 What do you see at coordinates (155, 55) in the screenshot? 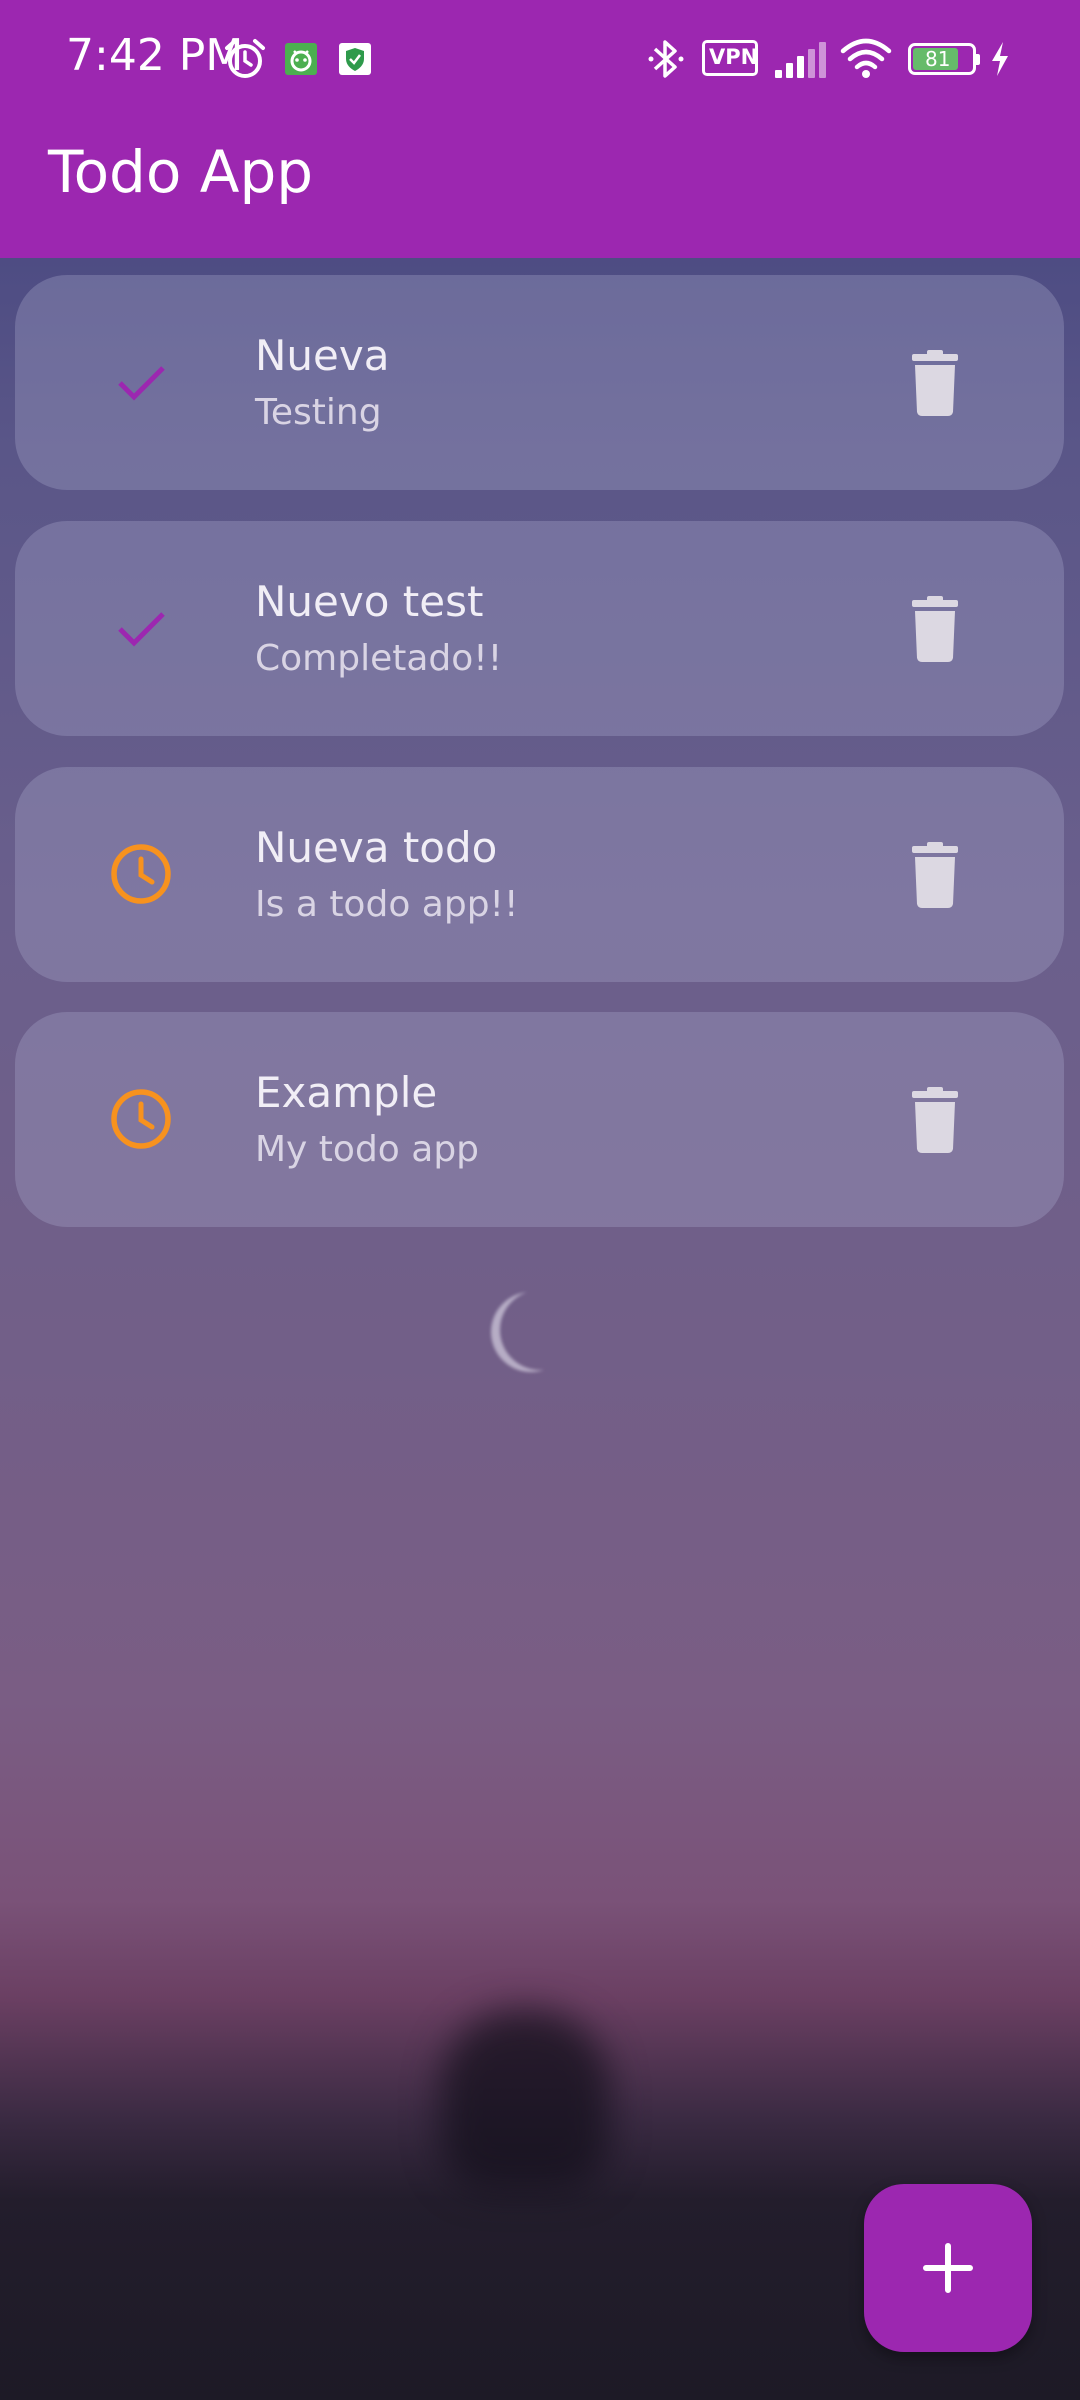
I see `status-time: 7:42 PM` at bounding box center [155, 55].